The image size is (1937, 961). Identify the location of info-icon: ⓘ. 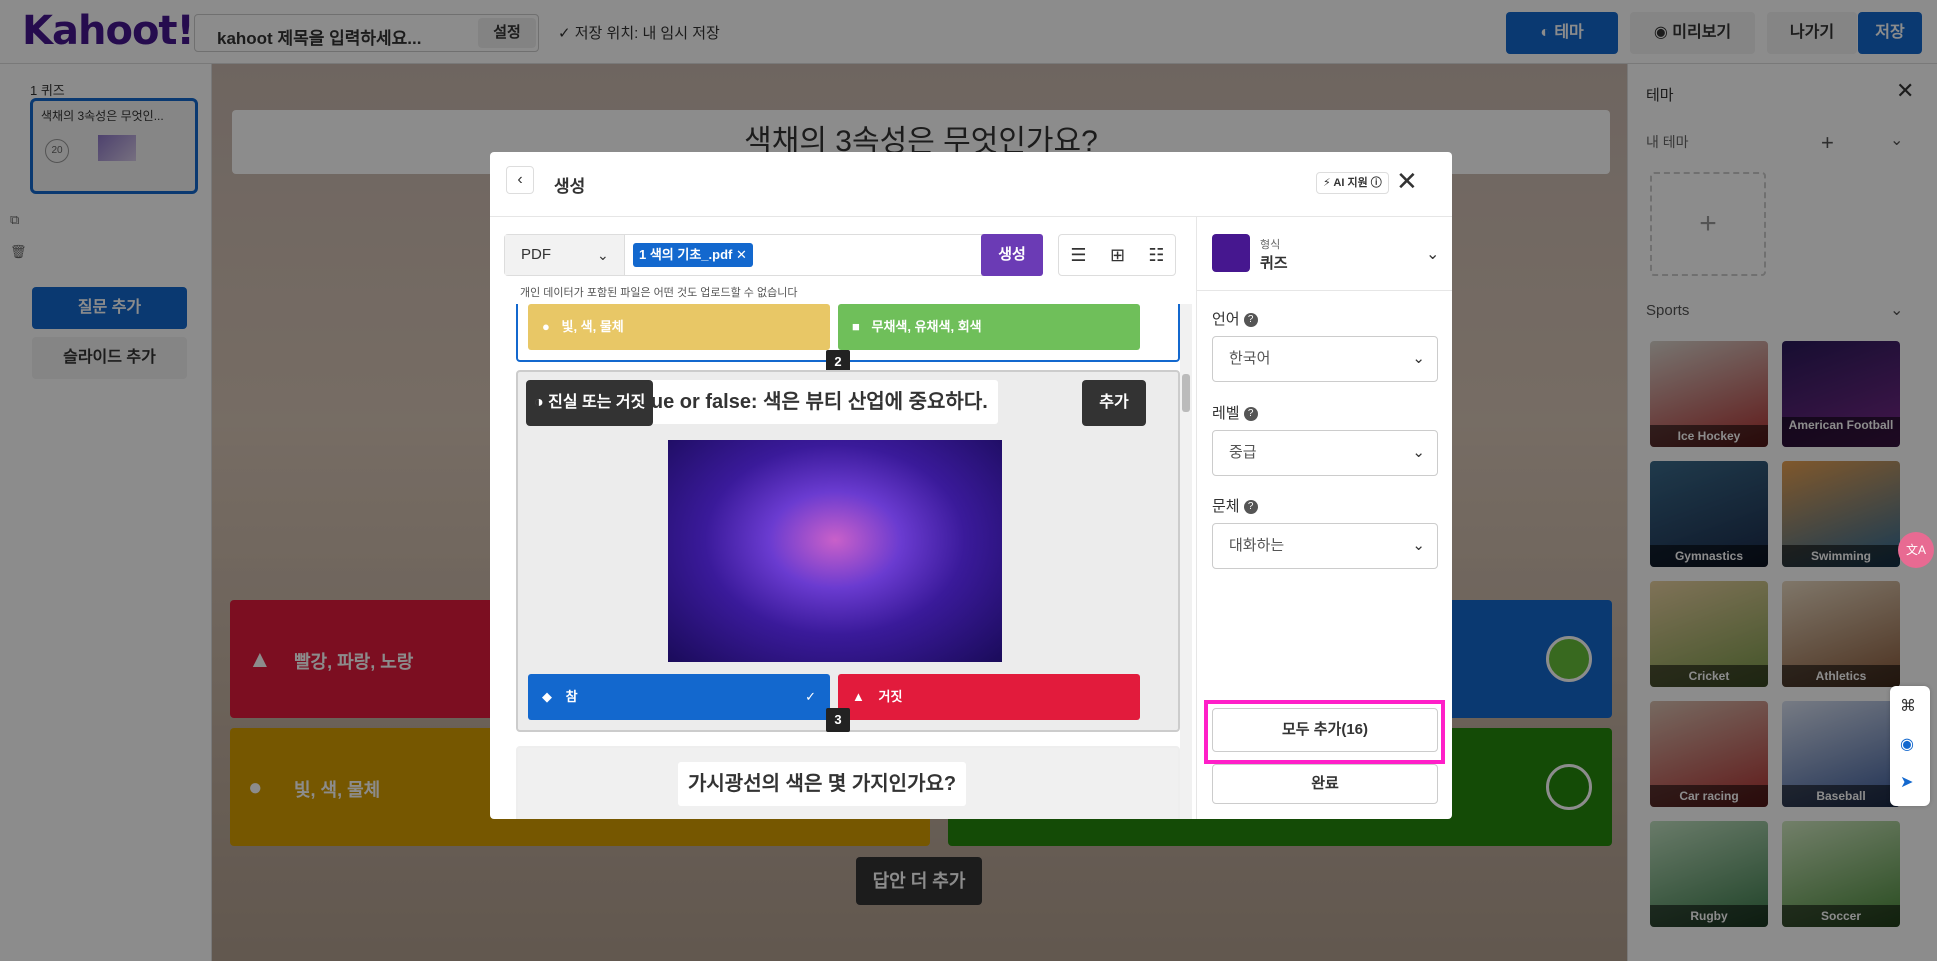
(1376, 183).